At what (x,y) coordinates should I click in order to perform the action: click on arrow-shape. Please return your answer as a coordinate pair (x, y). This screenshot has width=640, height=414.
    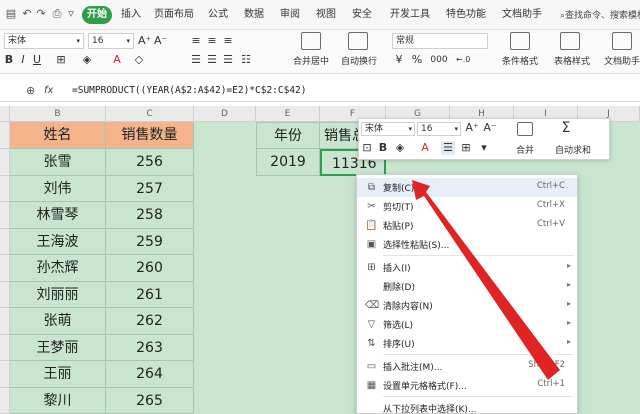
    Looking at the image, I should click on (486, 280).